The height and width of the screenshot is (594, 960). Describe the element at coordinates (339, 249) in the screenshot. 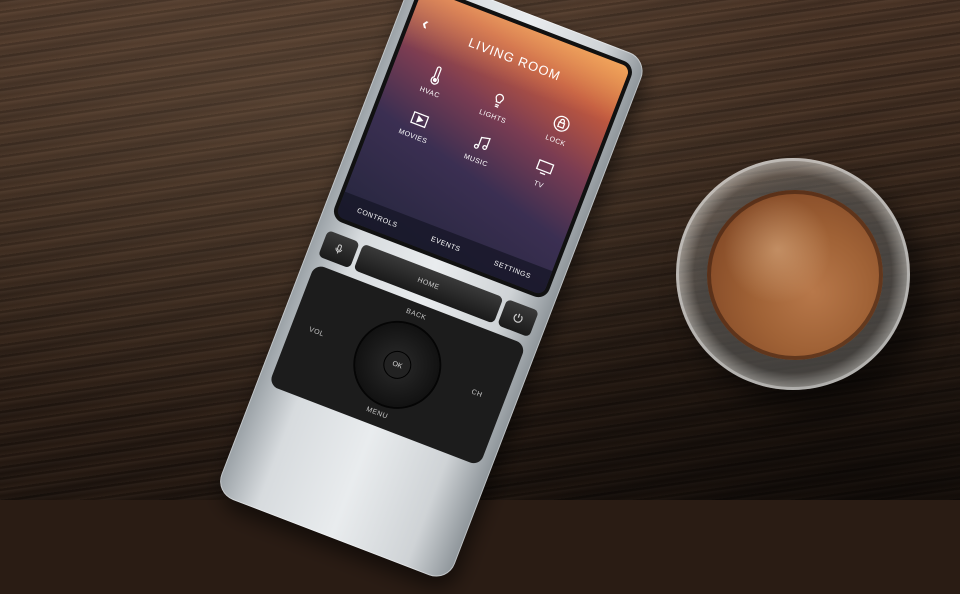

I see `microphone-icon` at that location.